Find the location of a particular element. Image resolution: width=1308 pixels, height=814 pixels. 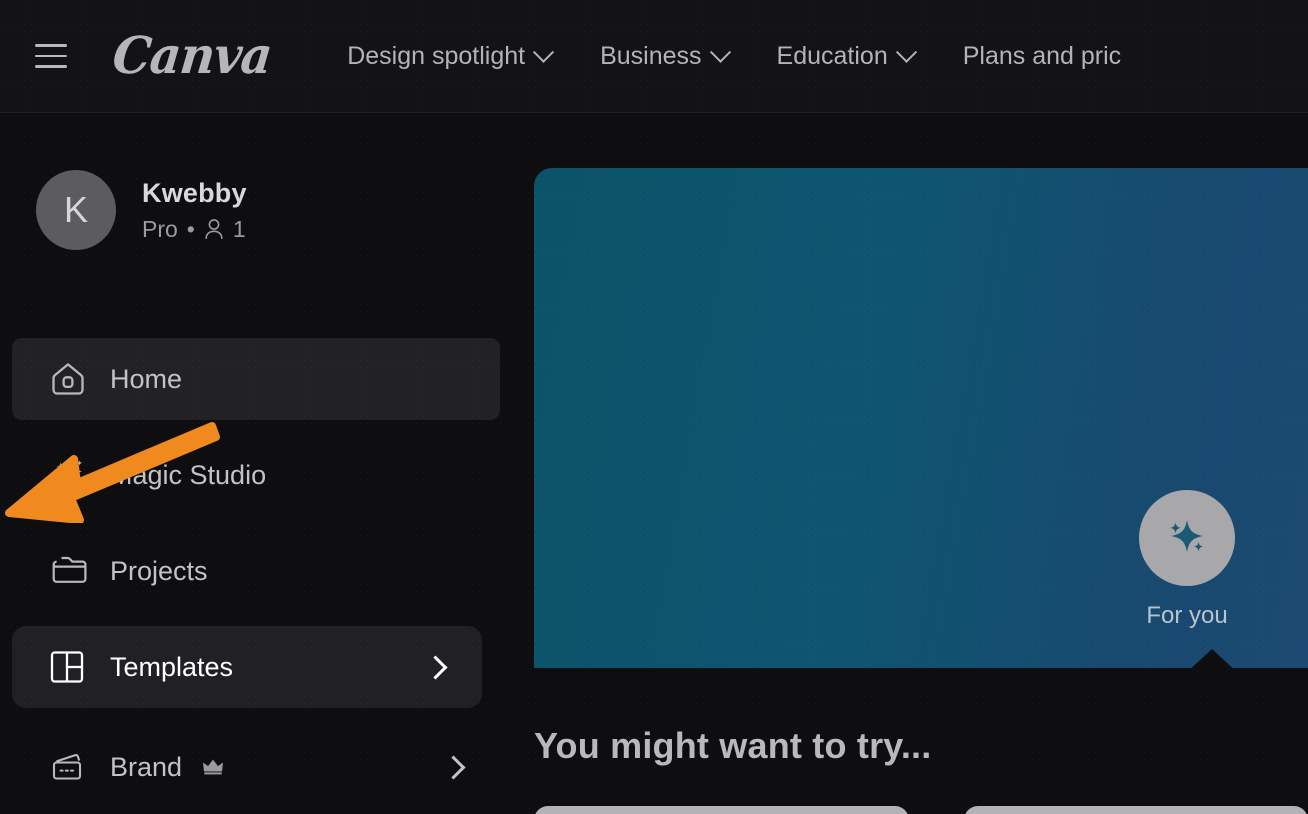

sparkle-icon is located at coordinates (1187, 538).